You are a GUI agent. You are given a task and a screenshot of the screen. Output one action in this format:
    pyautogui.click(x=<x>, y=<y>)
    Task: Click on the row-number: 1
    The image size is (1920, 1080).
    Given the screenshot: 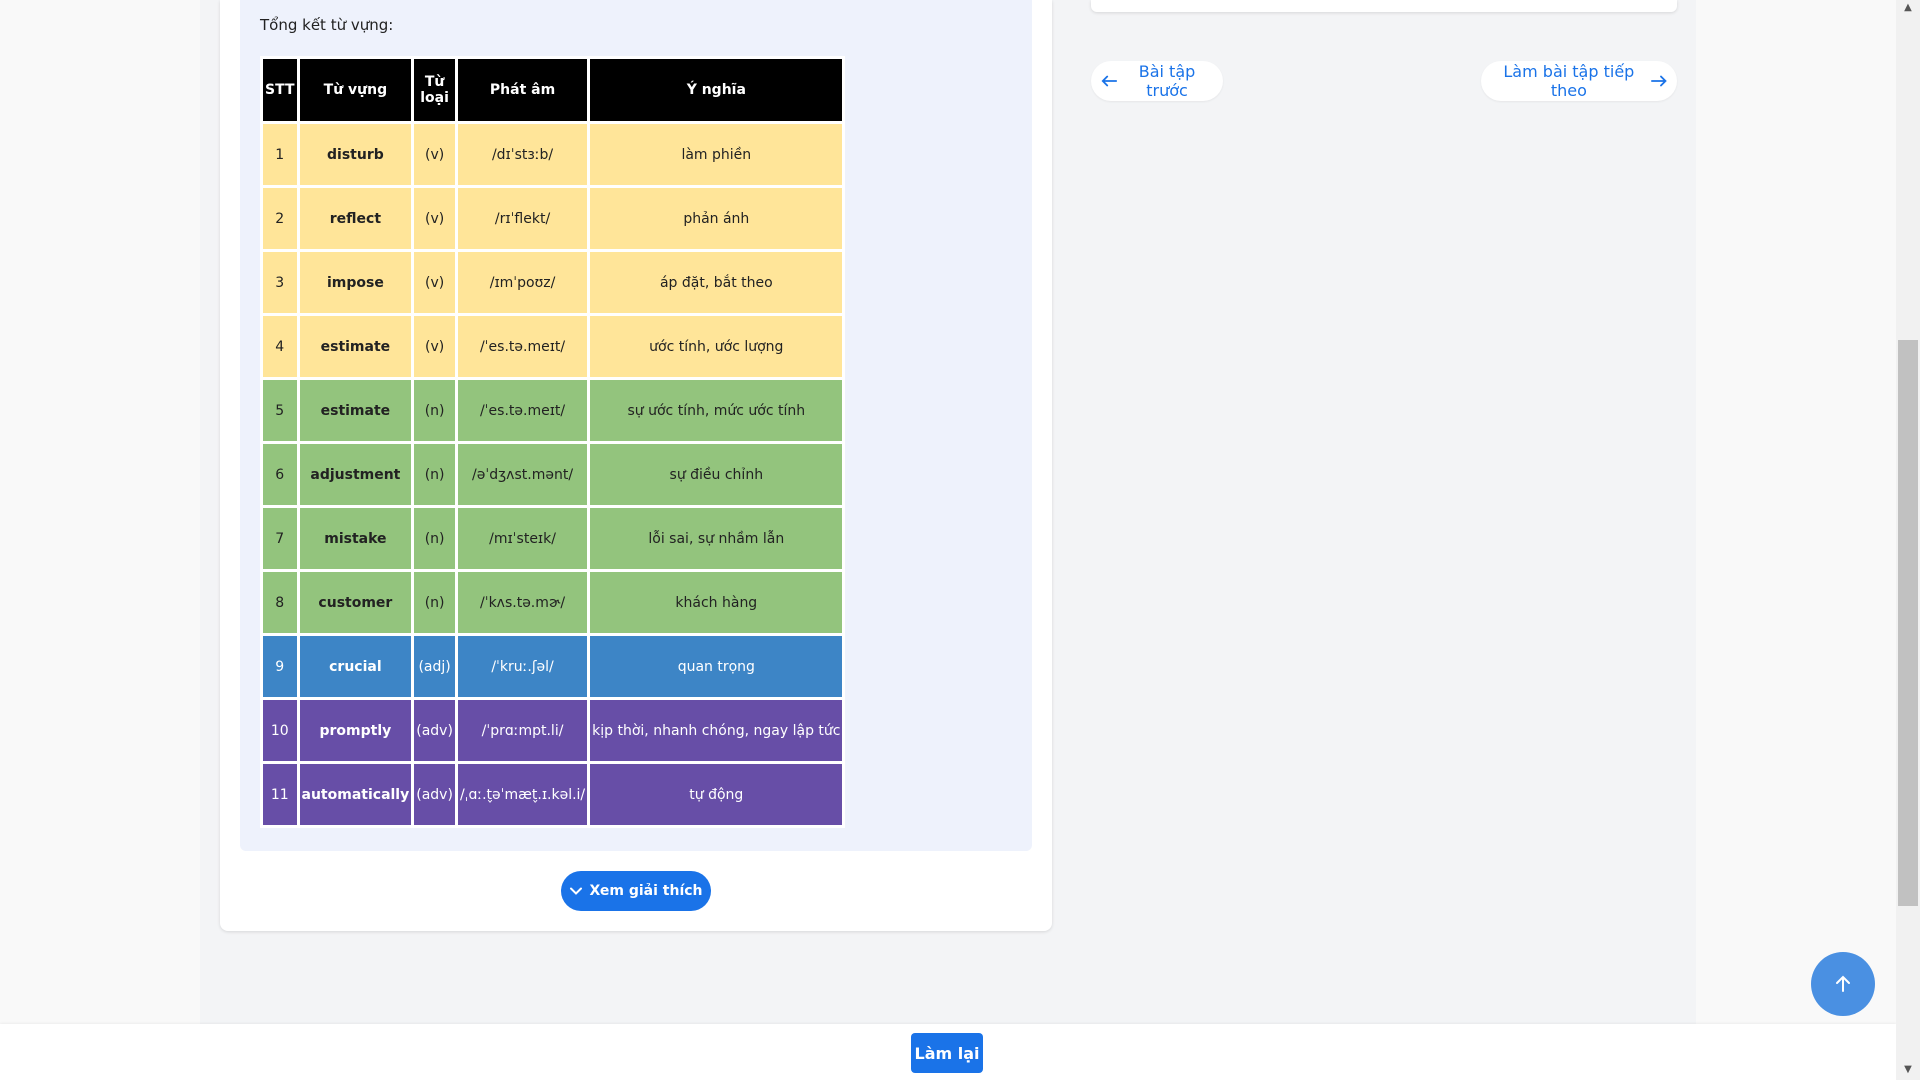 What is the action you would take?
    pyautogui.click(x=280, y=154)
    